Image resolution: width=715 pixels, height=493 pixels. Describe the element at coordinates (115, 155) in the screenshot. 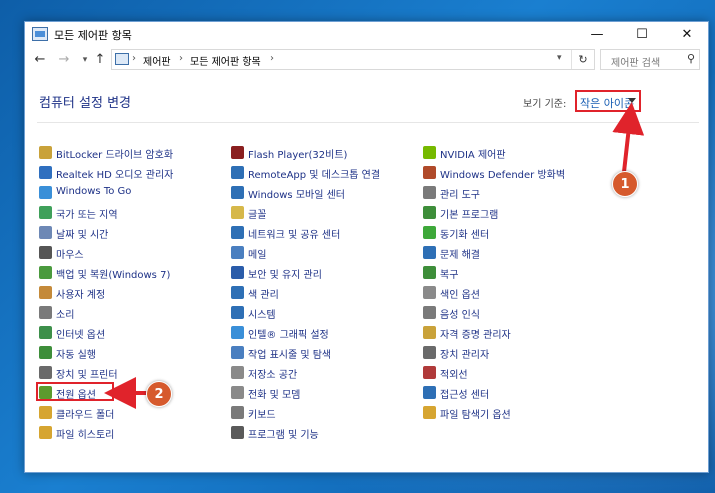

I see `control-panel-item-label: BitLocker 드라이브 암호화` at that location.